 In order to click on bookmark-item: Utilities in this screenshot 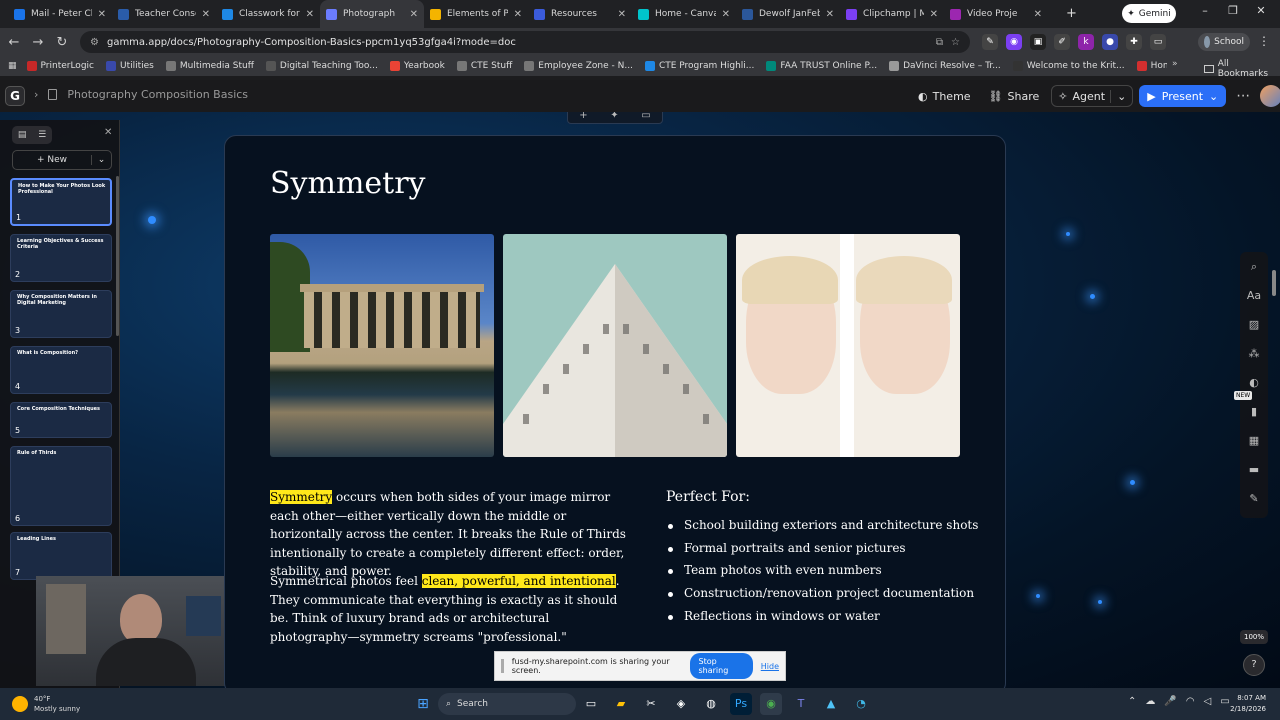, I will do `click(129, 66)`.